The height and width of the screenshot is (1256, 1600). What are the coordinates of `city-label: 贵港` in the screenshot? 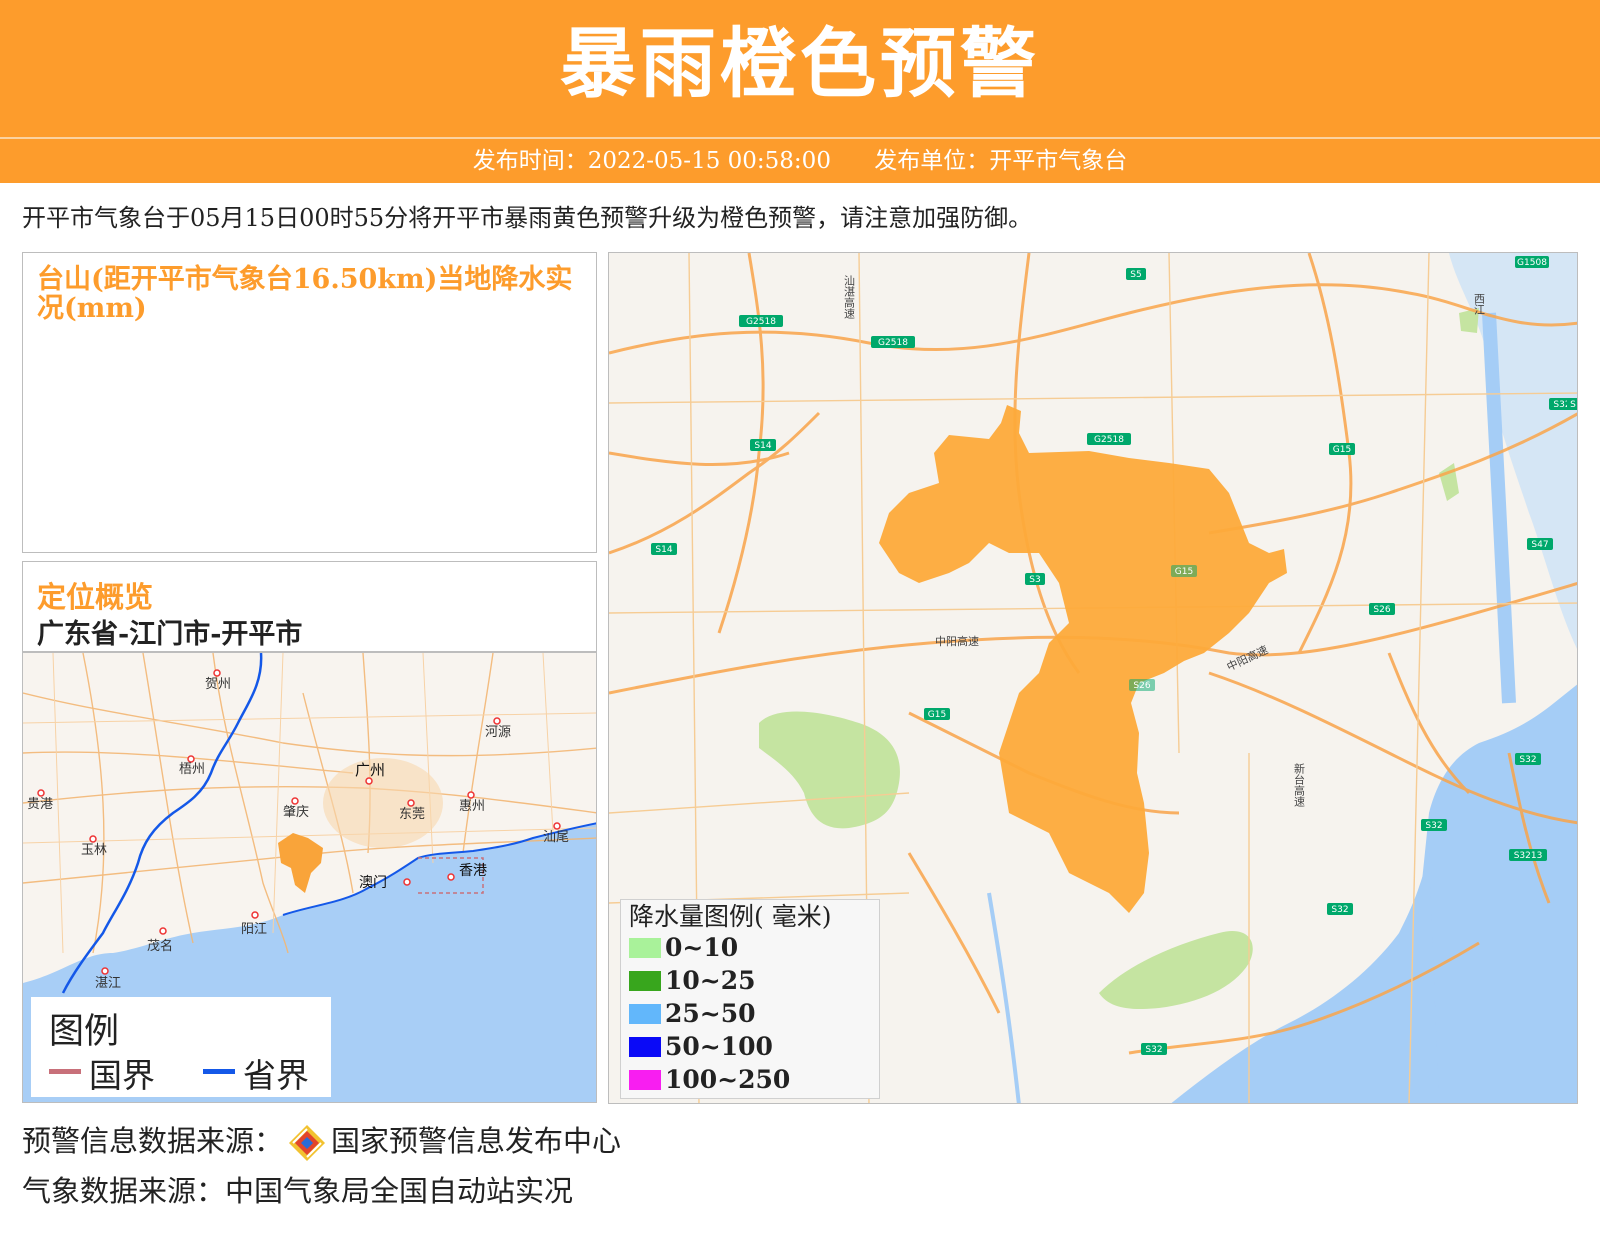 It's located at (40, 804).